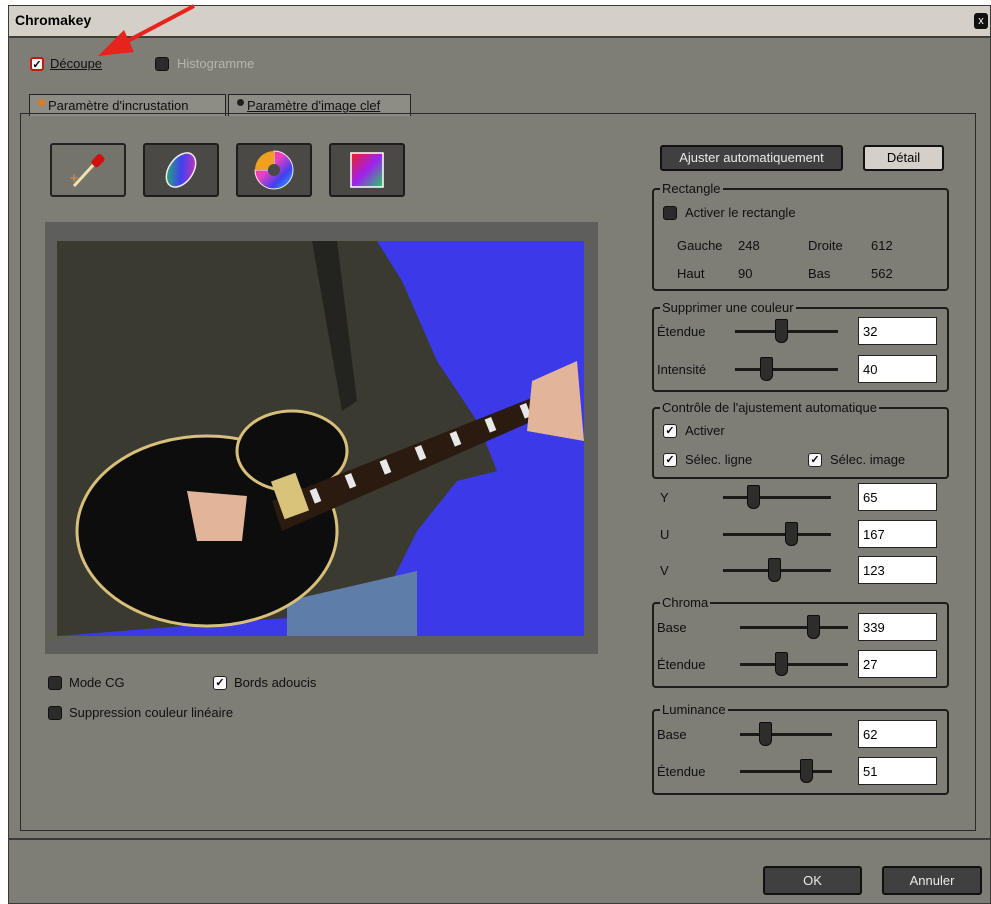  I want to click on color-ellipse-tool-button, so click(181, 170).